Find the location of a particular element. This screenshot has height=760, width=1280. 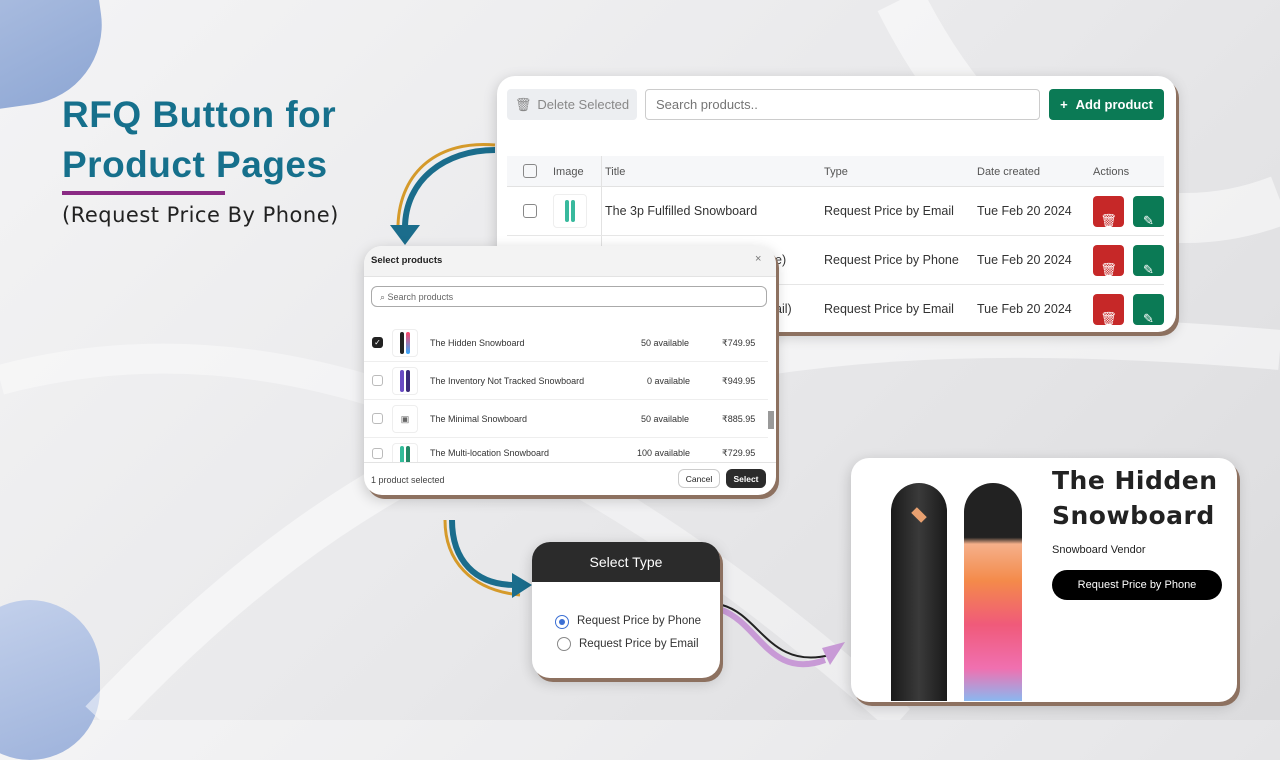

product-title: The Hidden Snowboard is located at coordinates (1135, 498).